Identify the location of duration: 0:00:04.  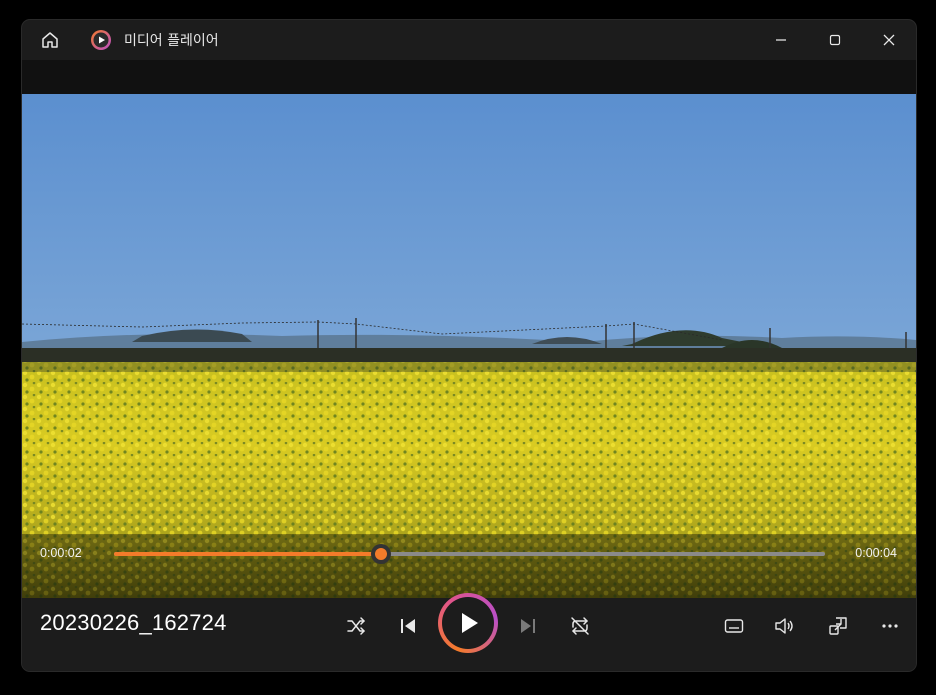
(876, 553).